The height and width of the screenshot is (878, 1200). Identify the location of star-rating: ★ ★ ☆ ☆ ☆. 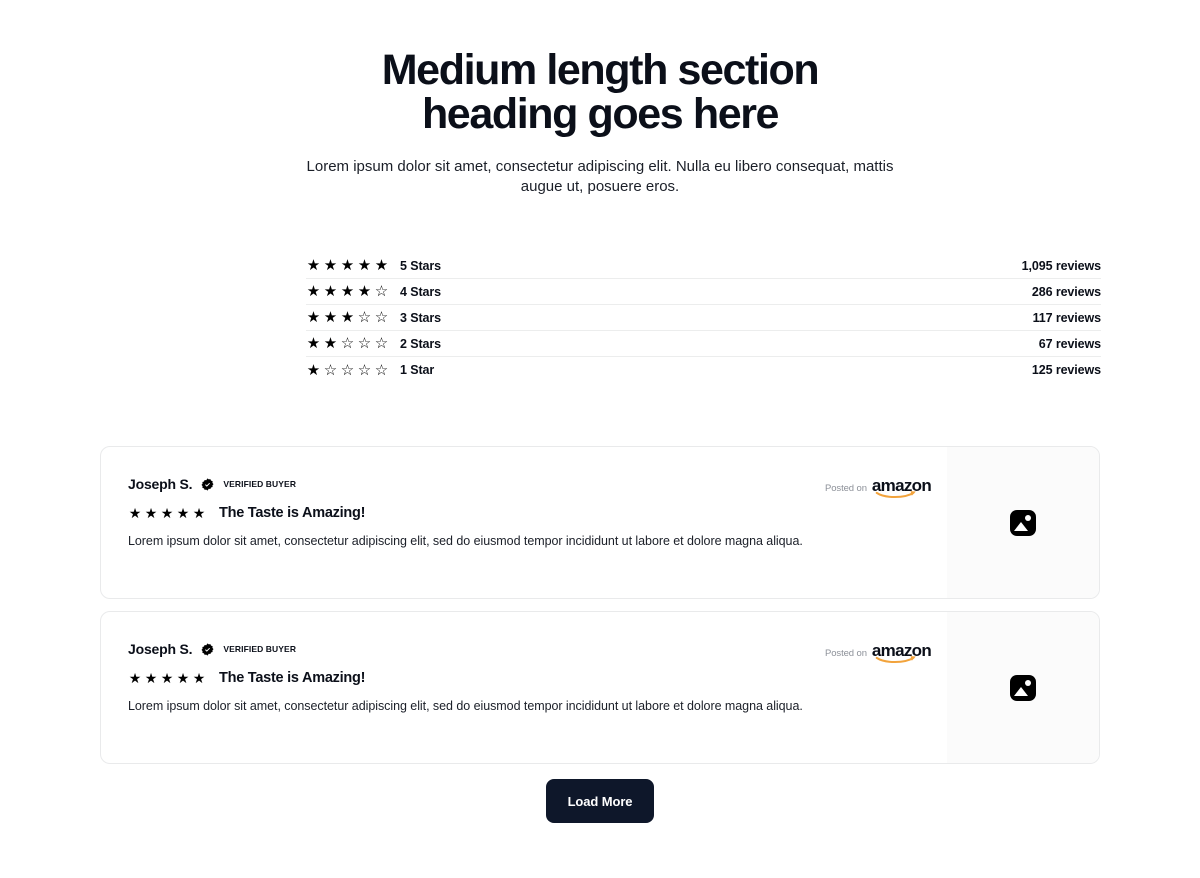
(347, 343).